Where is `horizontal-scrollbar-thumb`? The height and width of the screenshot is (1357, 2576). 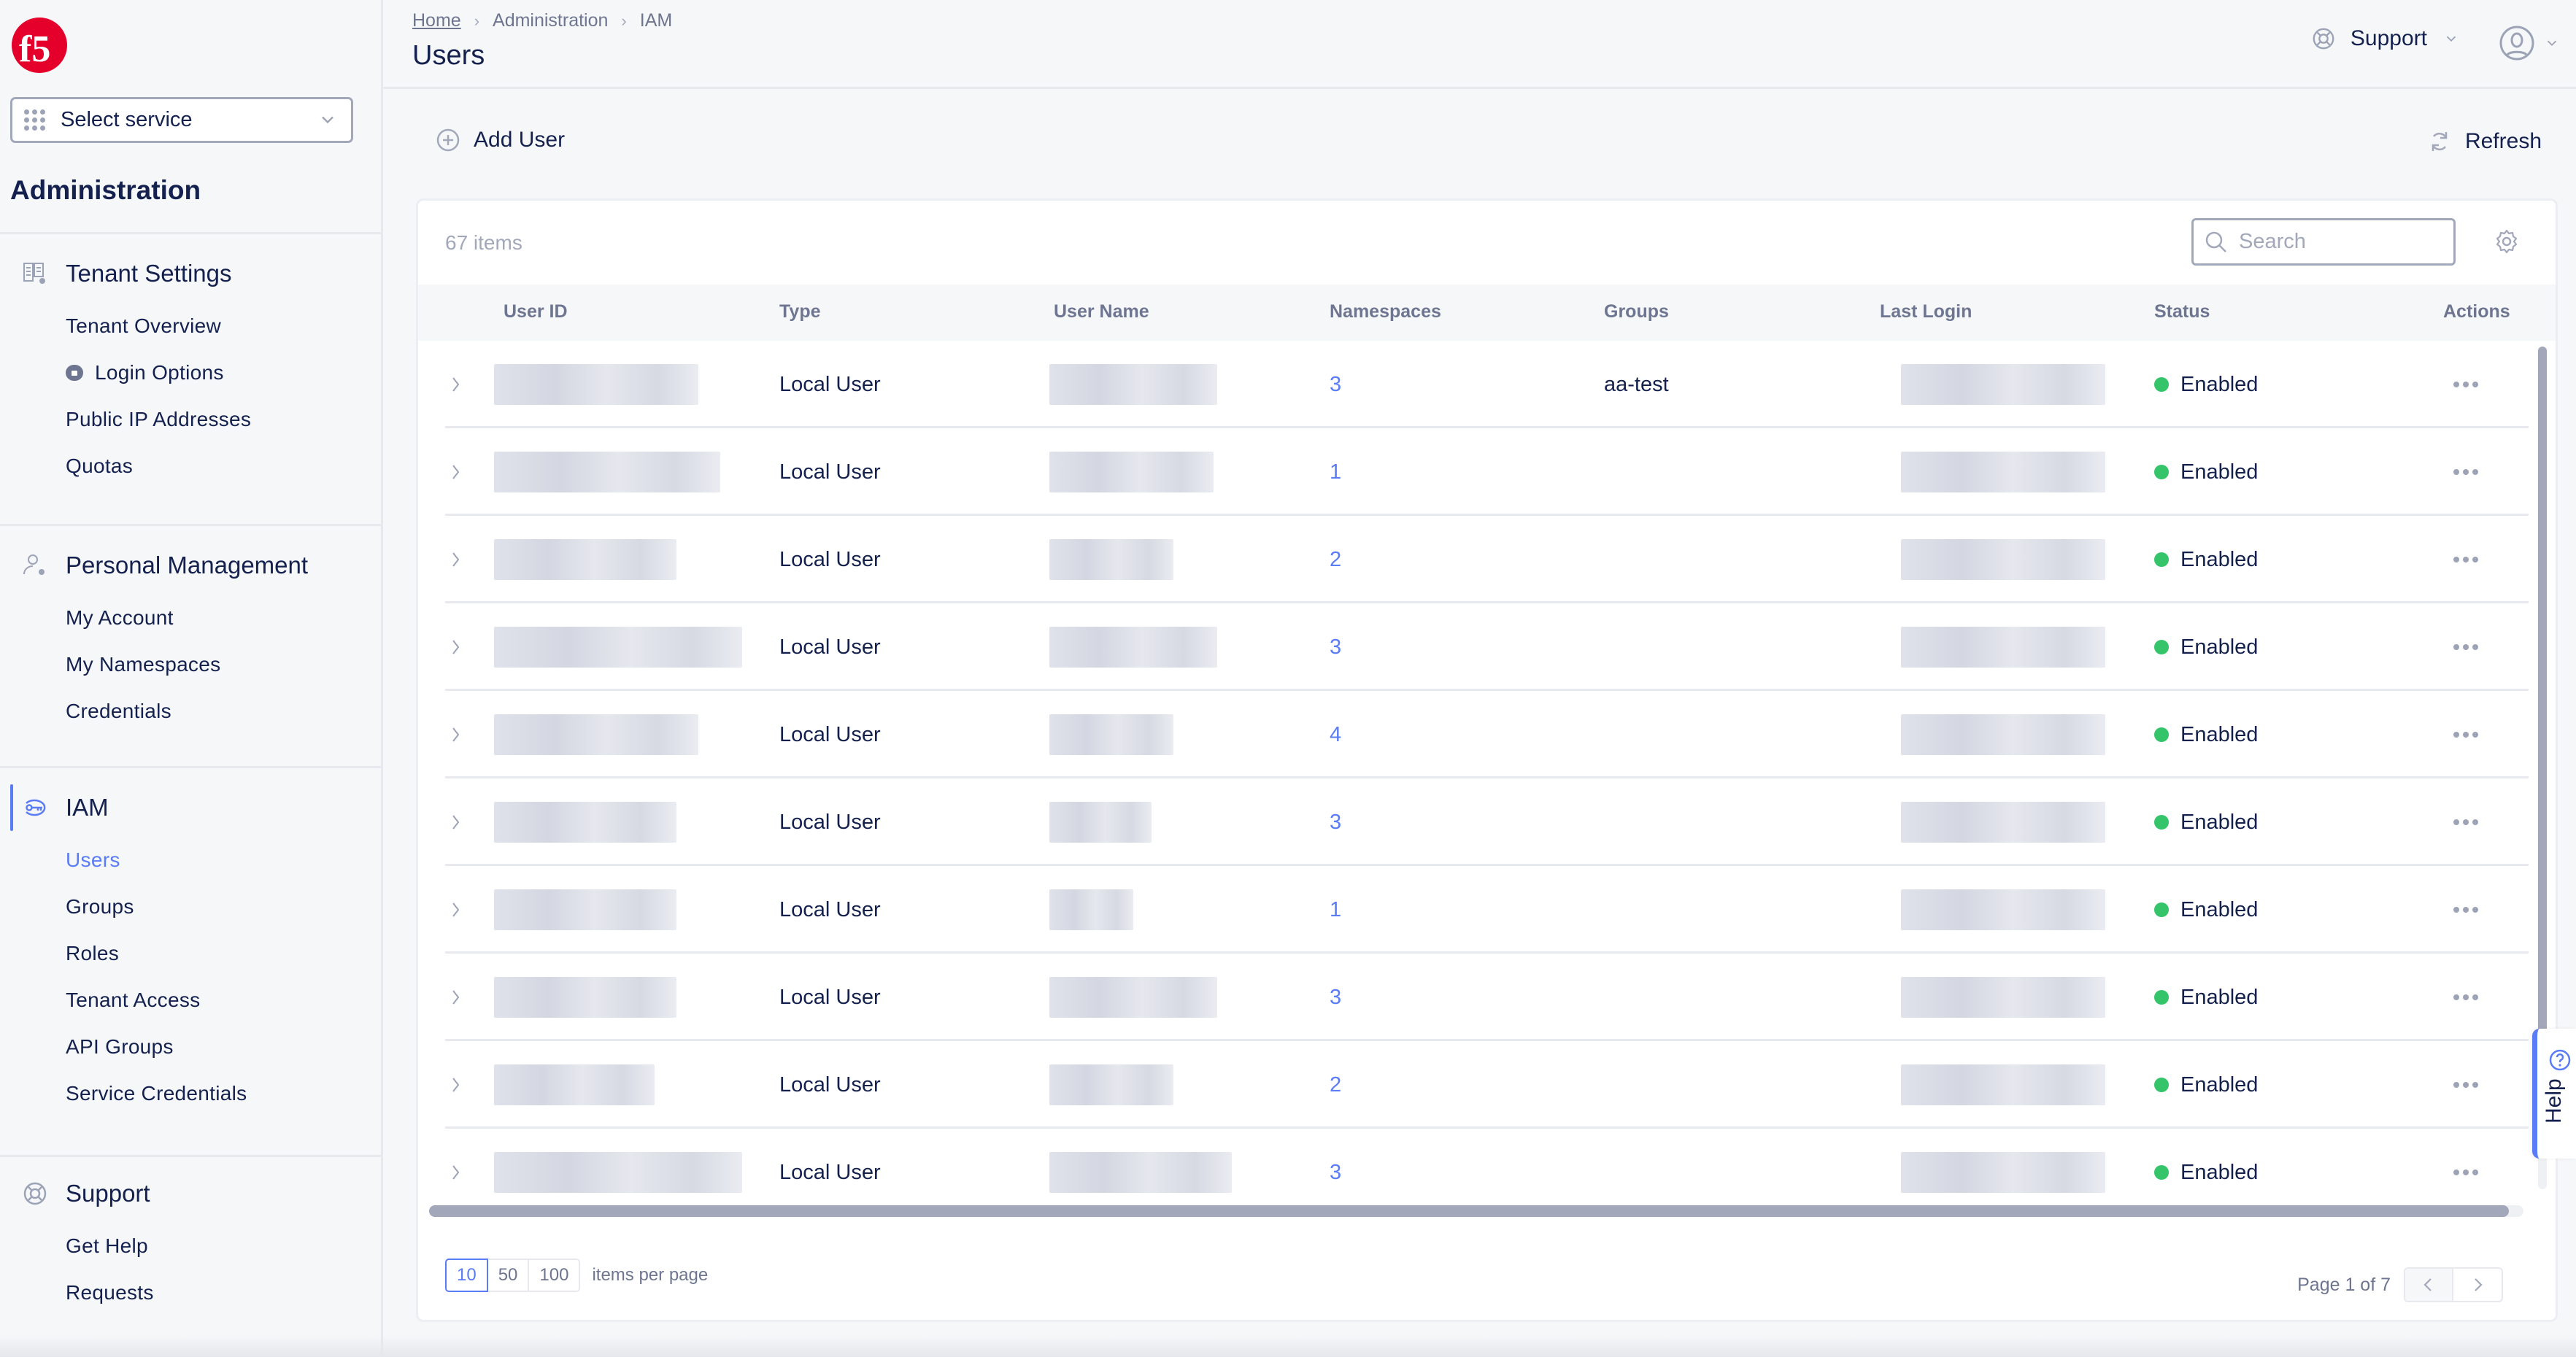
horizontal-scrollbar-thumb is located at coordinates (1469, 1211).